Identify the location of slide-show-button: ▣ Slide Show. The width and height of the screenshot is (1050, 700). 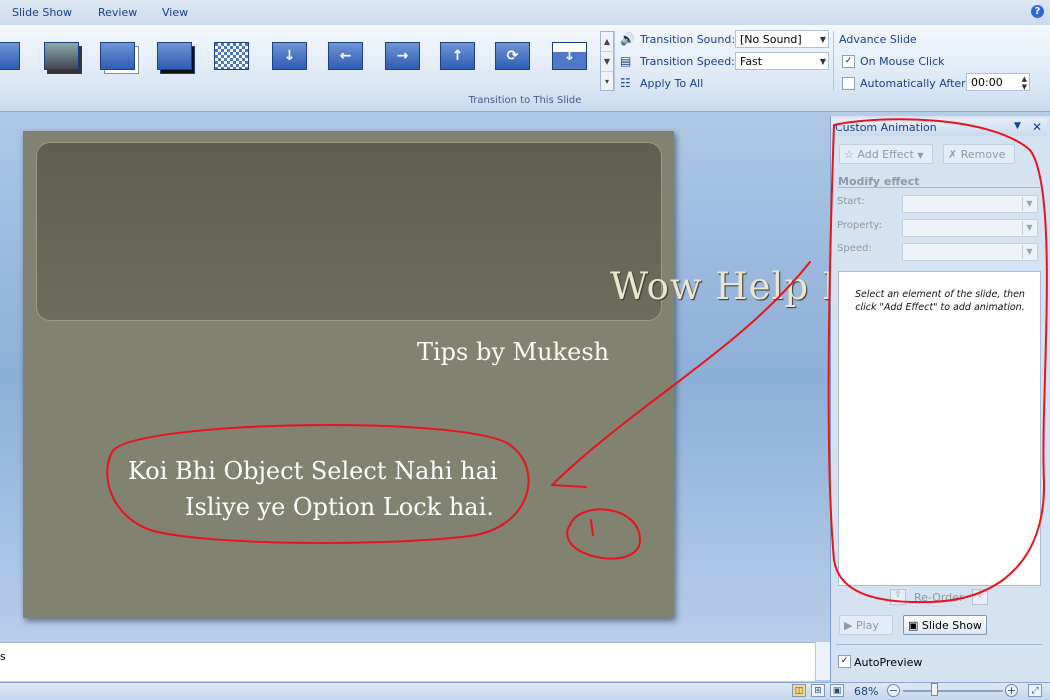
(945, 625).